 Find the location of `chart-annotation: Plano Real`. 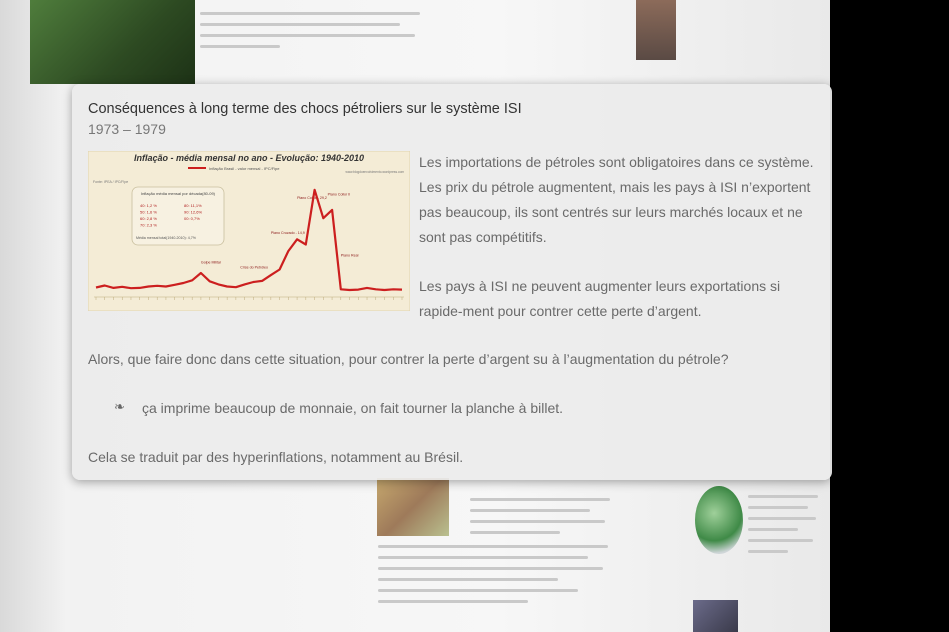

chart-annotation: Plano Real is located at coordinates (350, 255).